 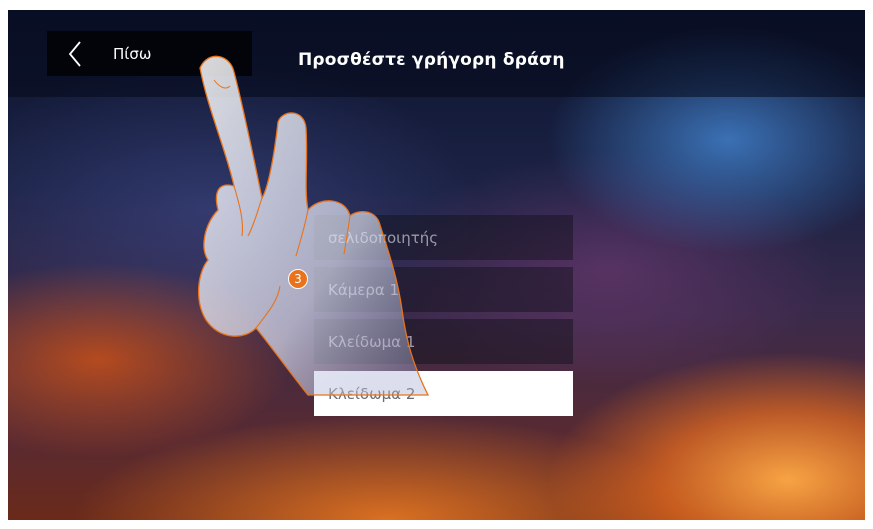 I want to click on list-item-lock-2: Κλείδωμα 2, so click(x=443, y=393).